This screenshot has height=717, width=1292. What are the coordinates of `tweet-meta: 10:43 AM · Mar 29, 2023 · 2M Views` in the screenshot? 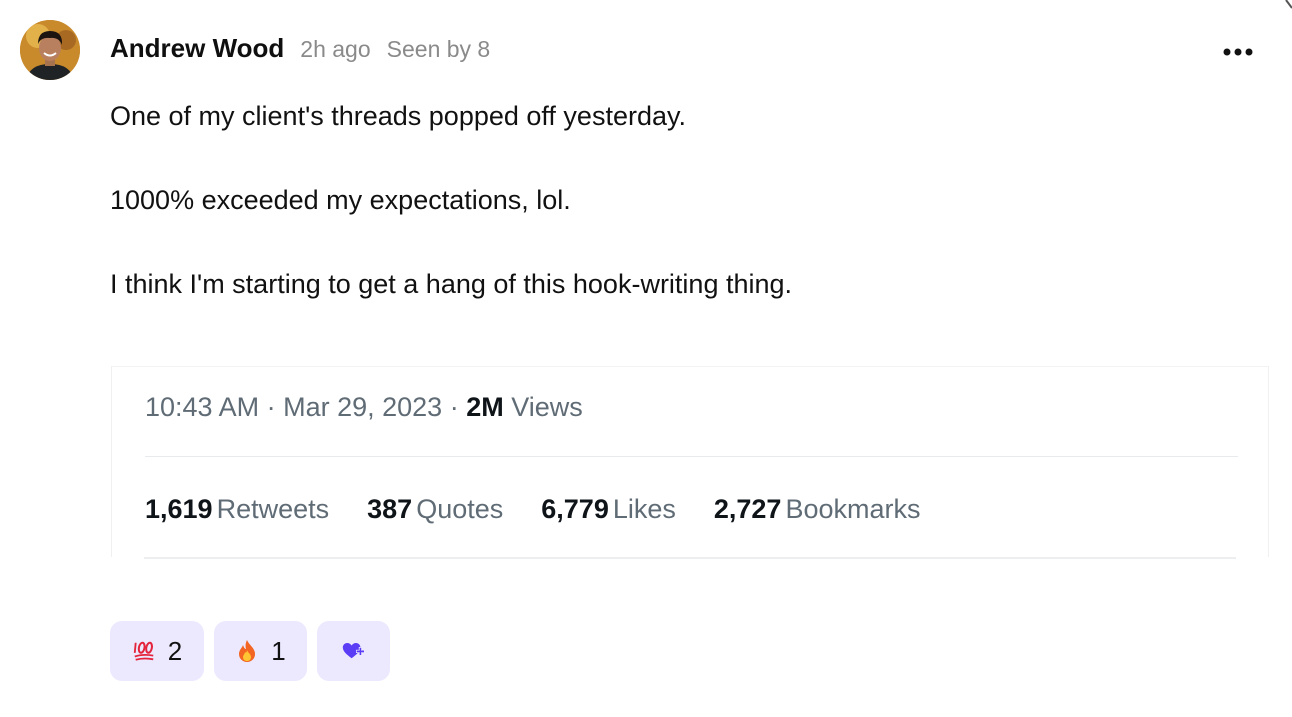 It's located at (364, 407).